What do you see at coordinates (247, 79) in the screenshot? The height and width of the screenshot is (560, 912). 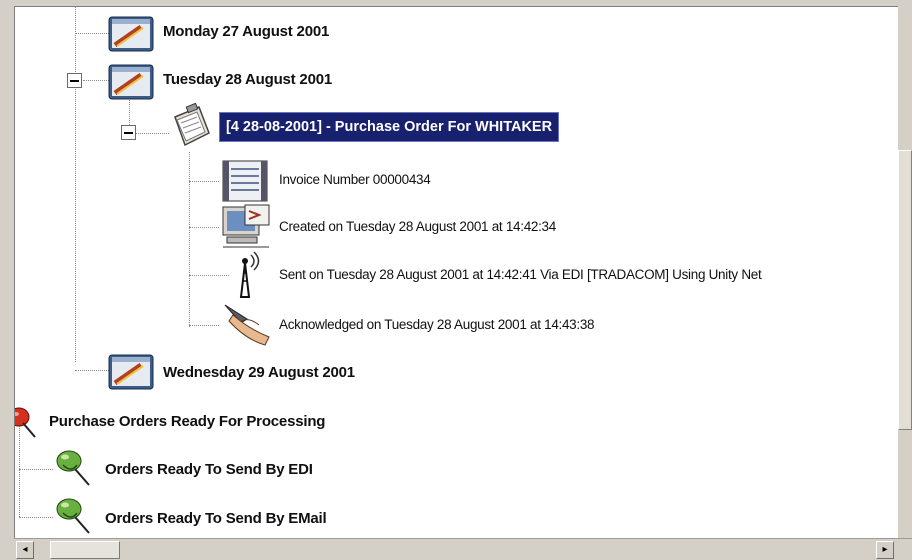 I see `tree-node-tuesday: Tuesday 28 August 2001` at bounding box center [247, 79].